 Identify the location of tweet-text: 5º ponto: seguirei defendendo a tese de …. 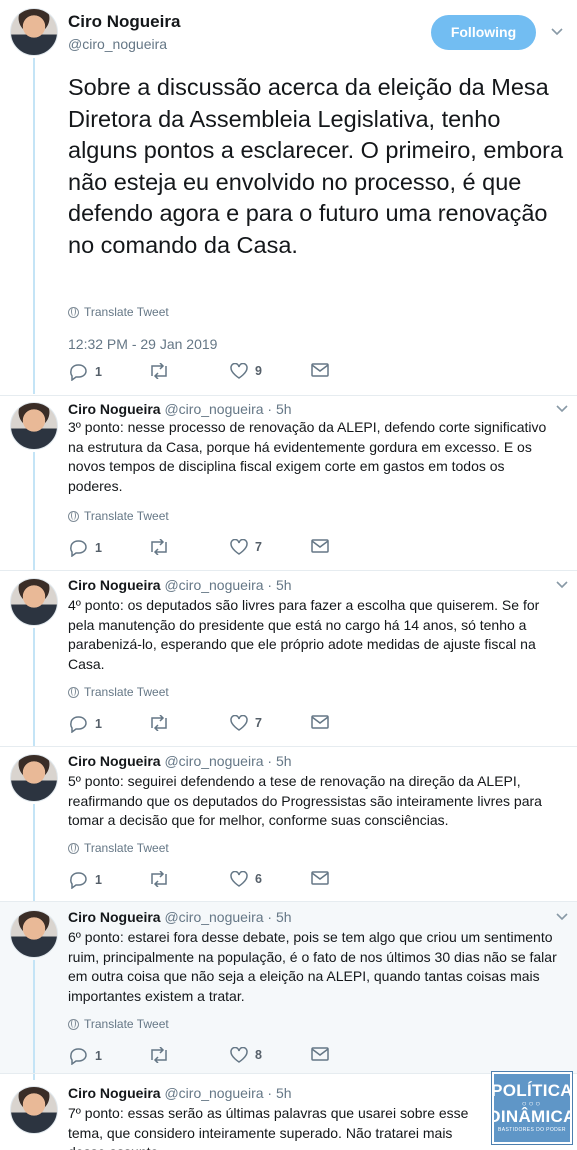
(305, 800).